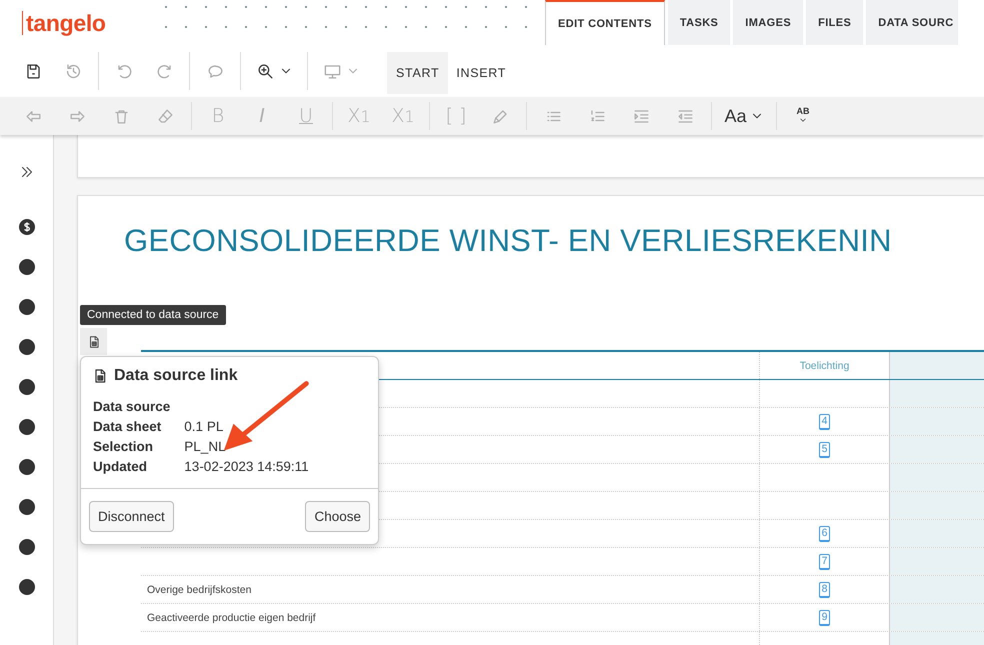 The image size is (984, 645). I want to click on field-value: 13-02-2023 14:59:11, so click(247, 466).